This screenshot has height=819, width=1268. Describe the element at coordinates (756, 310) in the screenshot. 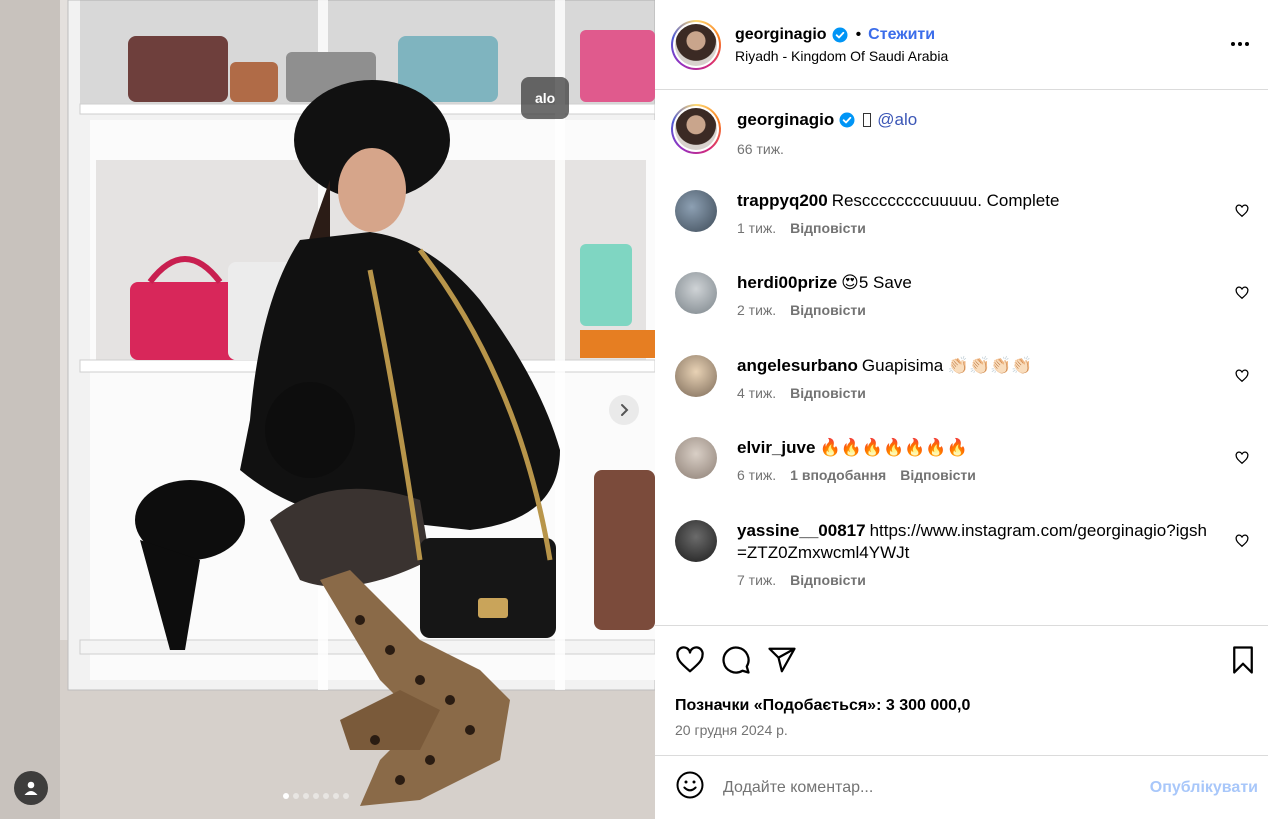

I see `comment-time: 2 тиж.` at that location.